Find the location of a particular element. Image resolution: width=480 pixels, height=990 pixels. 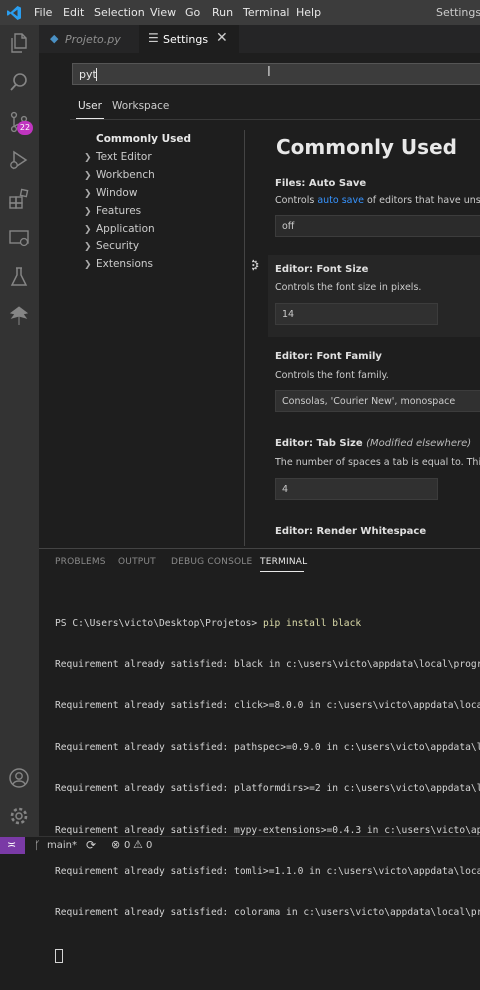

setting-title-tab-size: Editor: Tab Size (Modified elsewhere) is located at coordinates (373, 443).